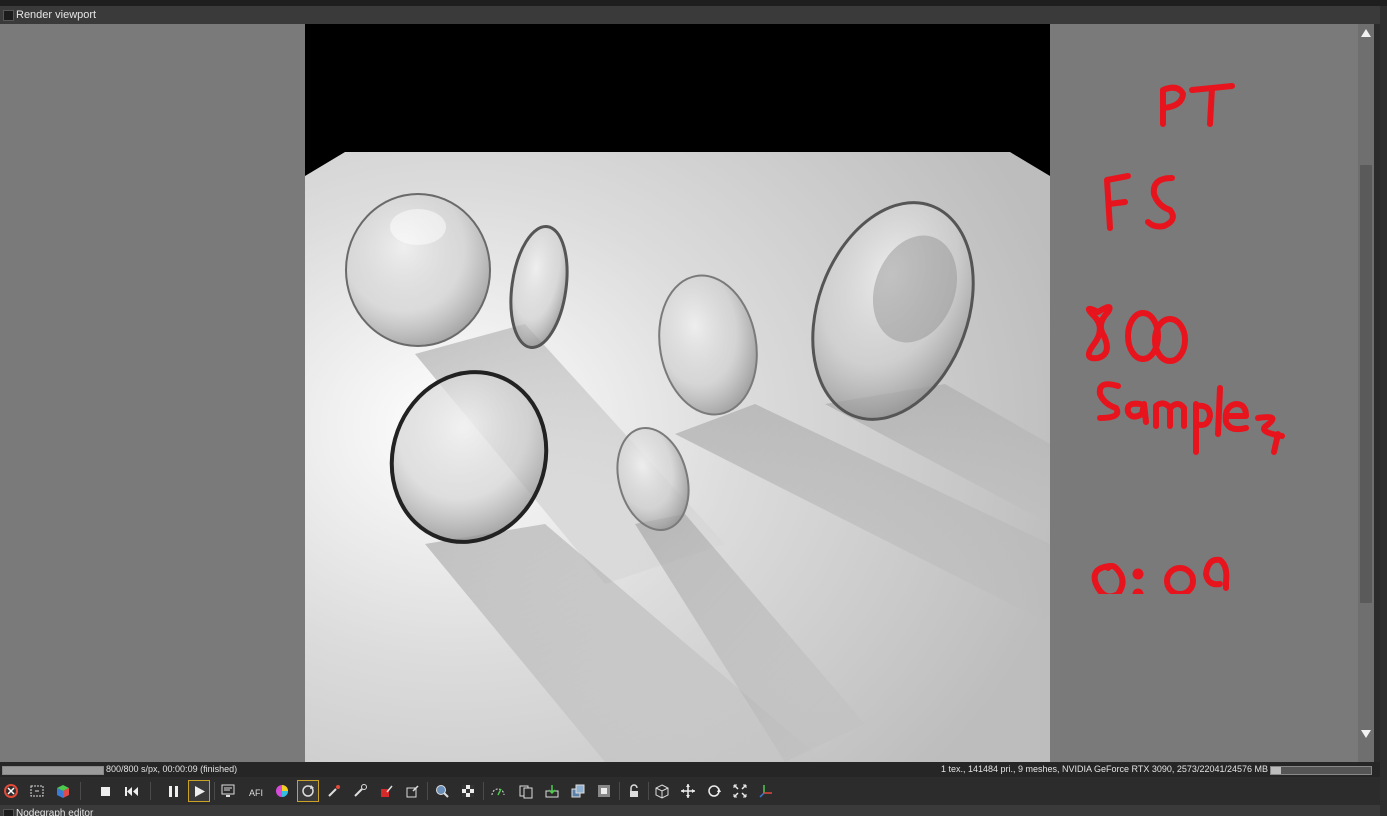 The image size is (1387, 816). I want to click on restart-icon, so click(131, 791).